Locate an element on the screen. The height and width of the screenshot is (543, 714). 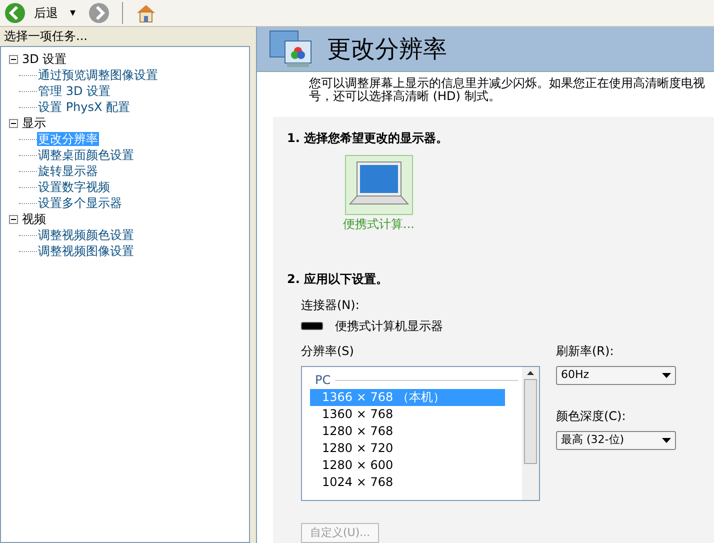
resolution-option: 1280 × 720 is located at coordinates (407, 448).